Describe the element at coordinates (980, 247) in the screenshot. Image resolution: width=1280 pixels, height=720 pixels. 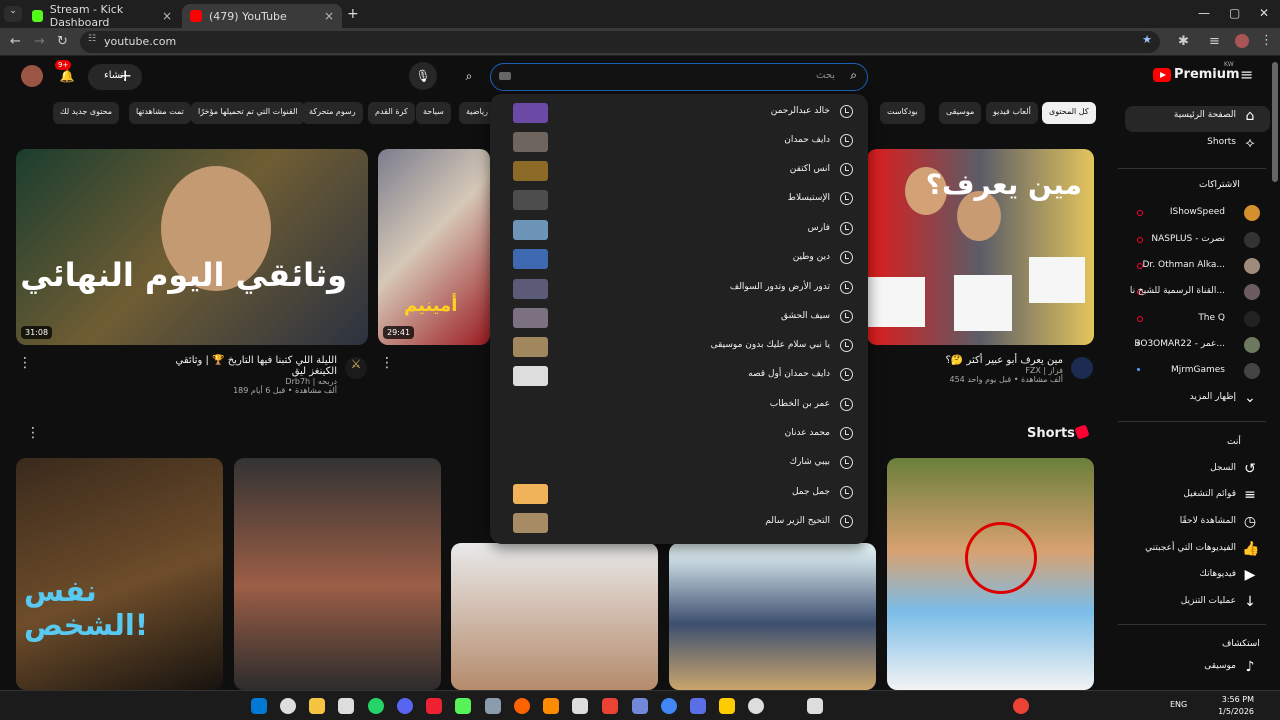
I see `video-thumbnail: مين يعرف؟` at that location.